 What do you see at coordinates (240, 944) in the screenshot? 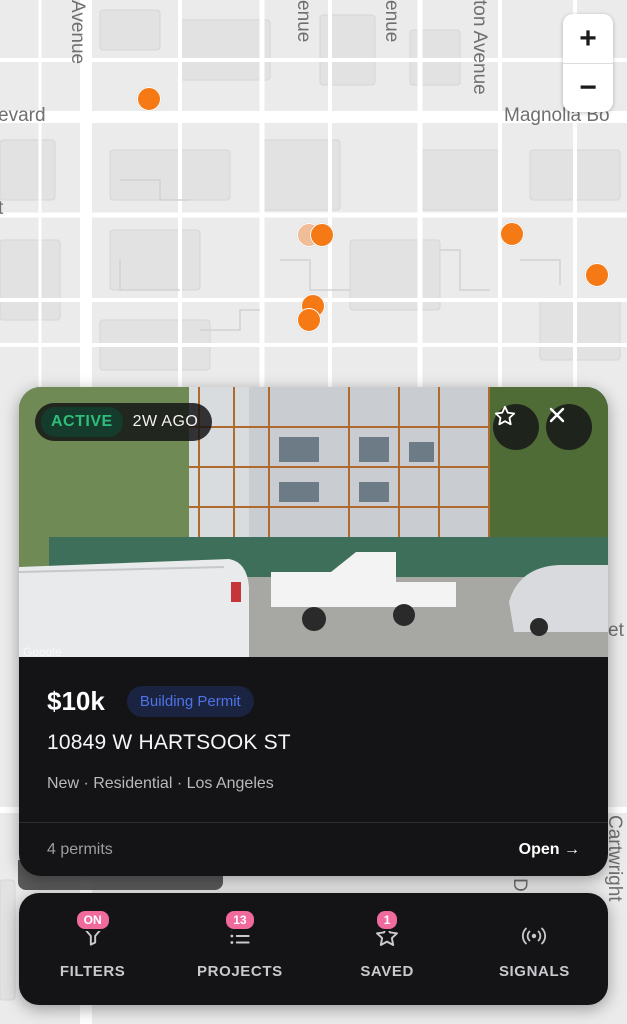
I see `nav-item-projects: 13 PROJECTS` at bounding box center [240, 944].